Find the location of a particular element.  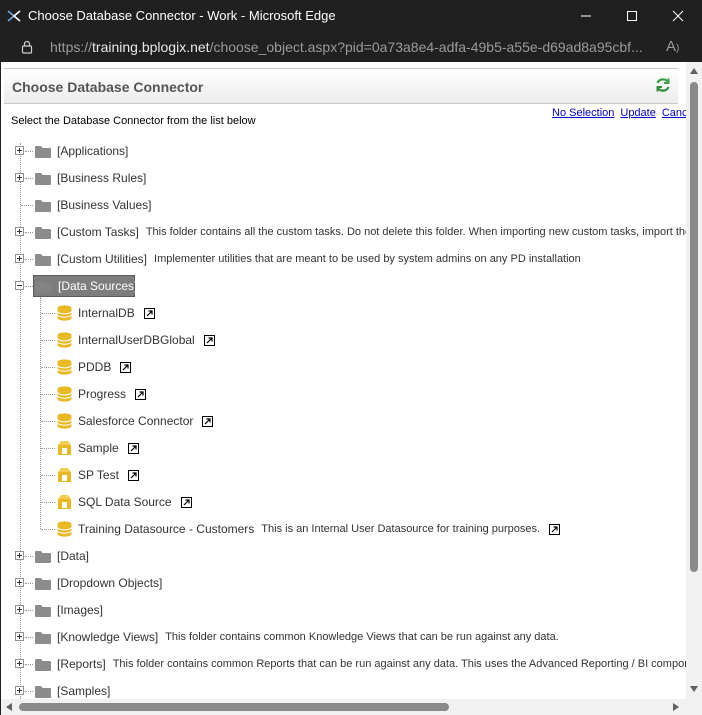

node-label: [Custom Utilities] is located at coordinates (102, 259).